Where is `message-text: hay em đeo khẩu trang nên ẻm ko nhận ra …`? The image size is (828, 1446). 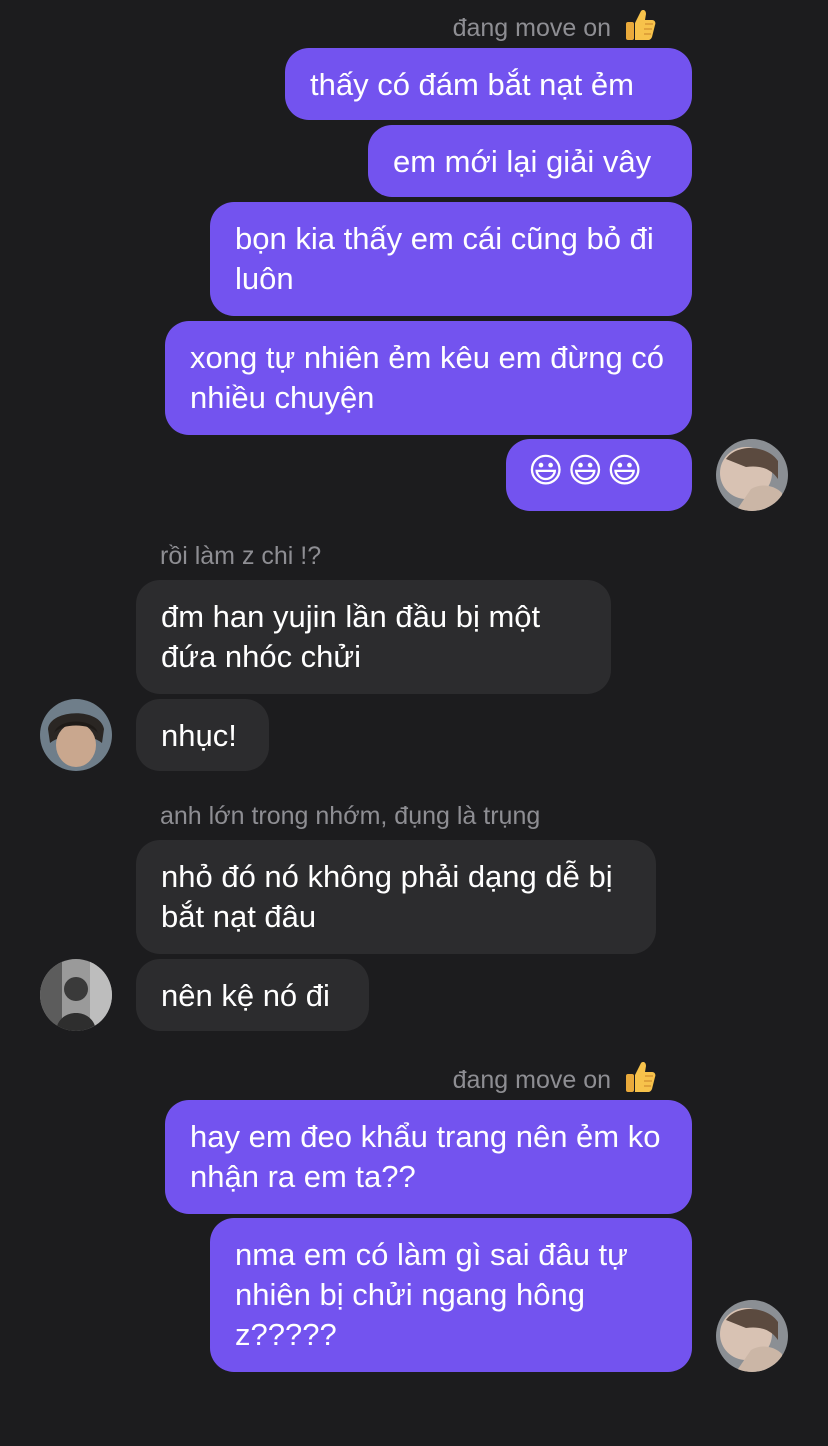
message-text: hay em đeo khẩu trang nên ẻm ko nhận ra … is located at coordinates (425, 1156).